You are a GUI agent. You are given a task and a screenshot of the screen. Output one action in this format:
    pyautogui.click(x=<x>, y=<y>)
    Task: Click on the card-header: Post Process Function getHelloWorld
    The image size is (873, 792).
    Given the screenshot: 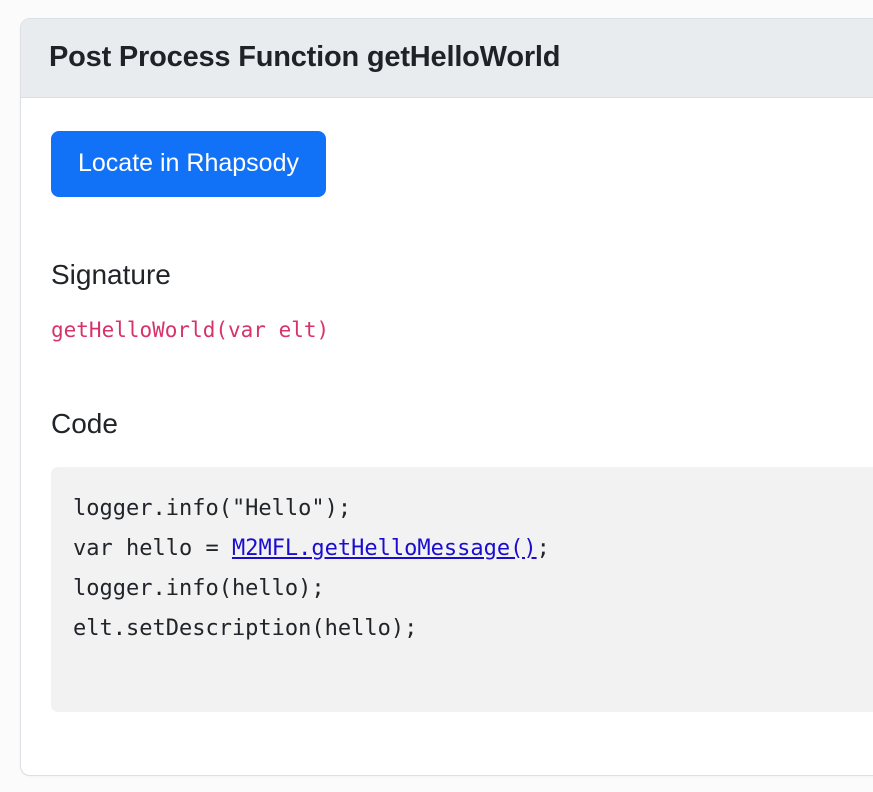 What is the action you would take?
    pyautogui.click(x=447, y=58)
    